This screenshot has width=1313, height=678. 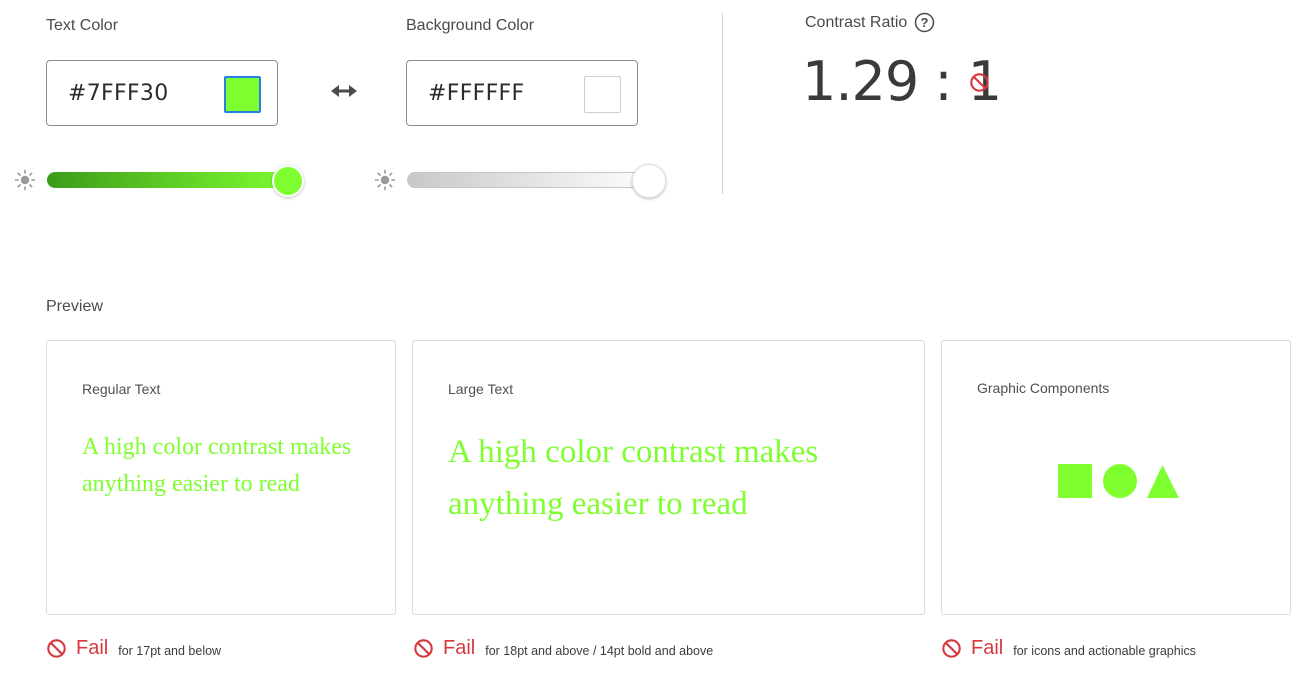 I want to click on background-color-input: #FFFFFF, so click(x=522, y=93).